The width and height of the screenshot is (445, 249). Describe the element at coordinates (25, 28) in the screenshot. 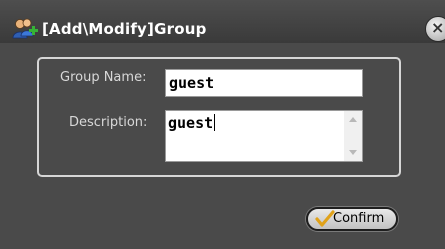

I see `users-add-icon` at that location.